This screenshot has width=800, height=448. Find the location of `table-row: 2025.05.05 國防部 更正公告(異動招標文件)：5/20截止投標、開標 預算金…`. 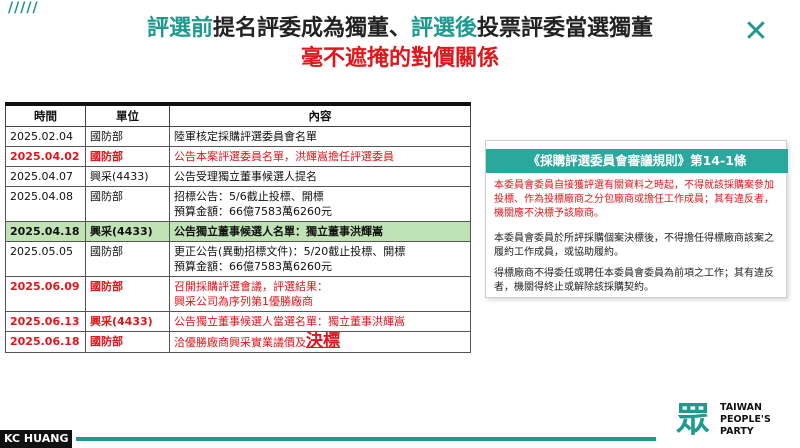

table-row: 2025.05.05 國防部 更正公告(異動招標文件)：5/20截止投標、開標 預算金… is located at coordinates (238, 258).